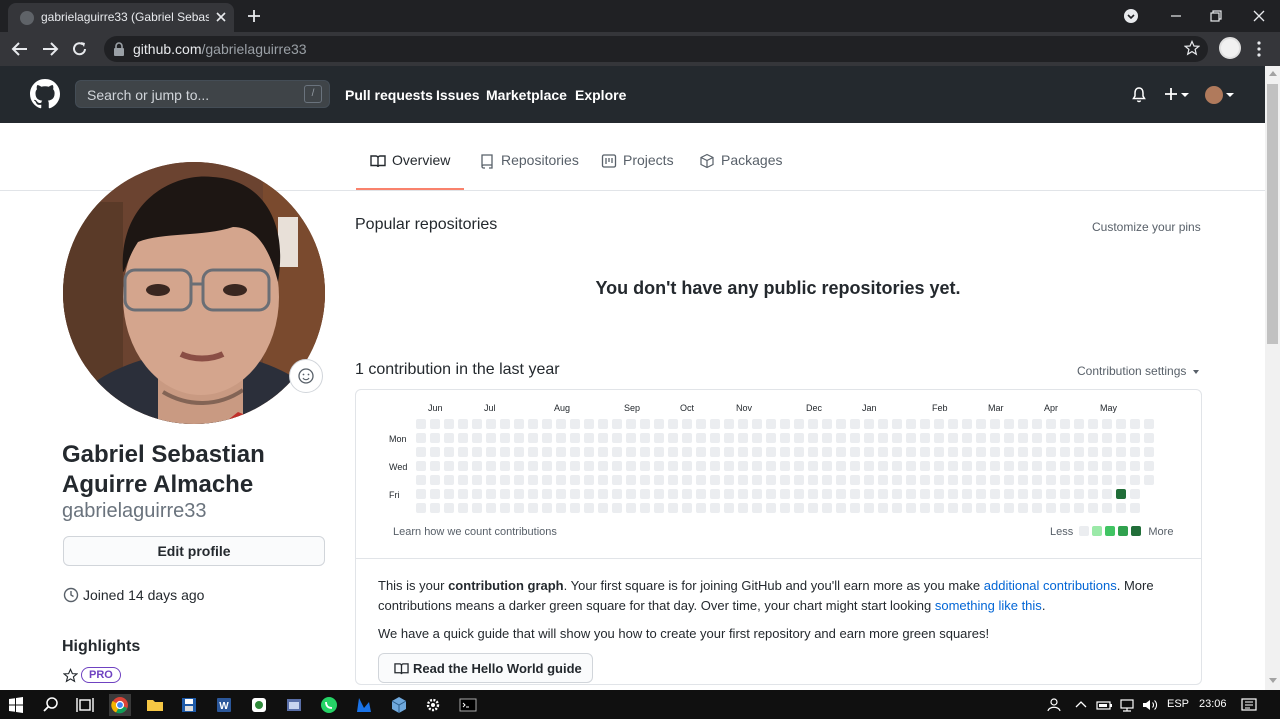 The image size is (1280, 719). I want to click on user-menu-caret-icon, so click(1230, 95).